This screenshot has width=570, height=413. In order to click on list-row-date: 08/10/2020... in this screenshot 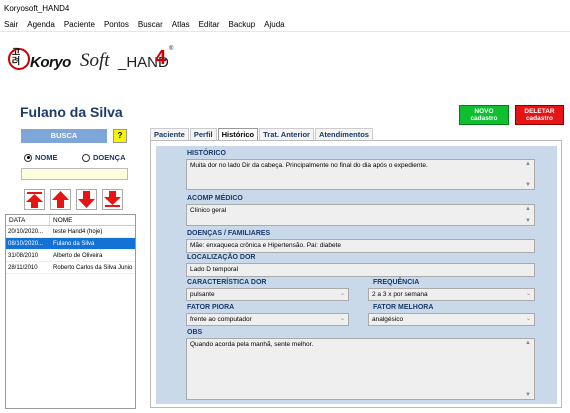, I will do `click(26, 244)`.